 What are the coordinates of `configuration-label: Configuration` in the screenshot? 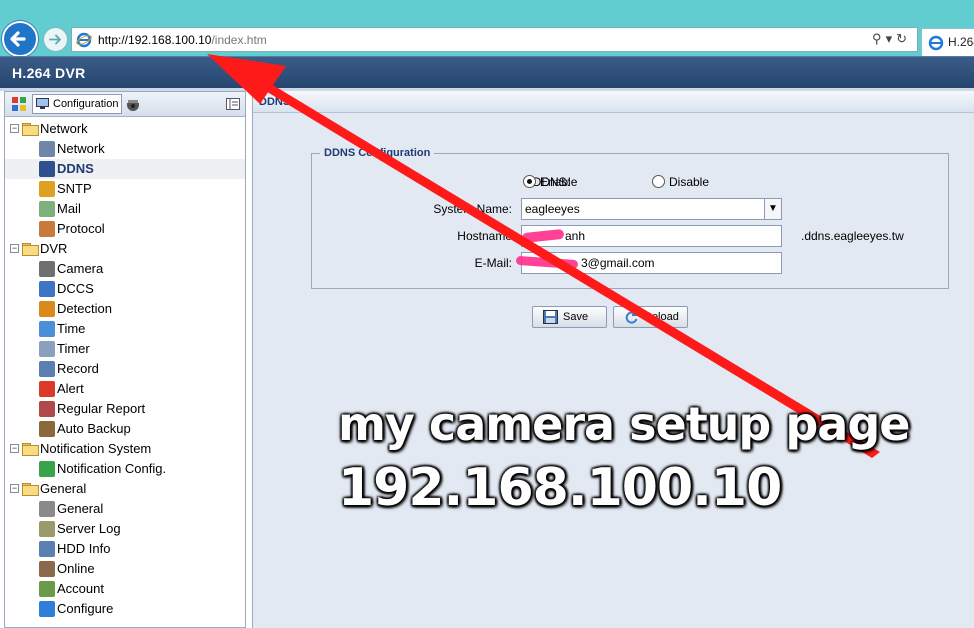 It's located at (86, 104).